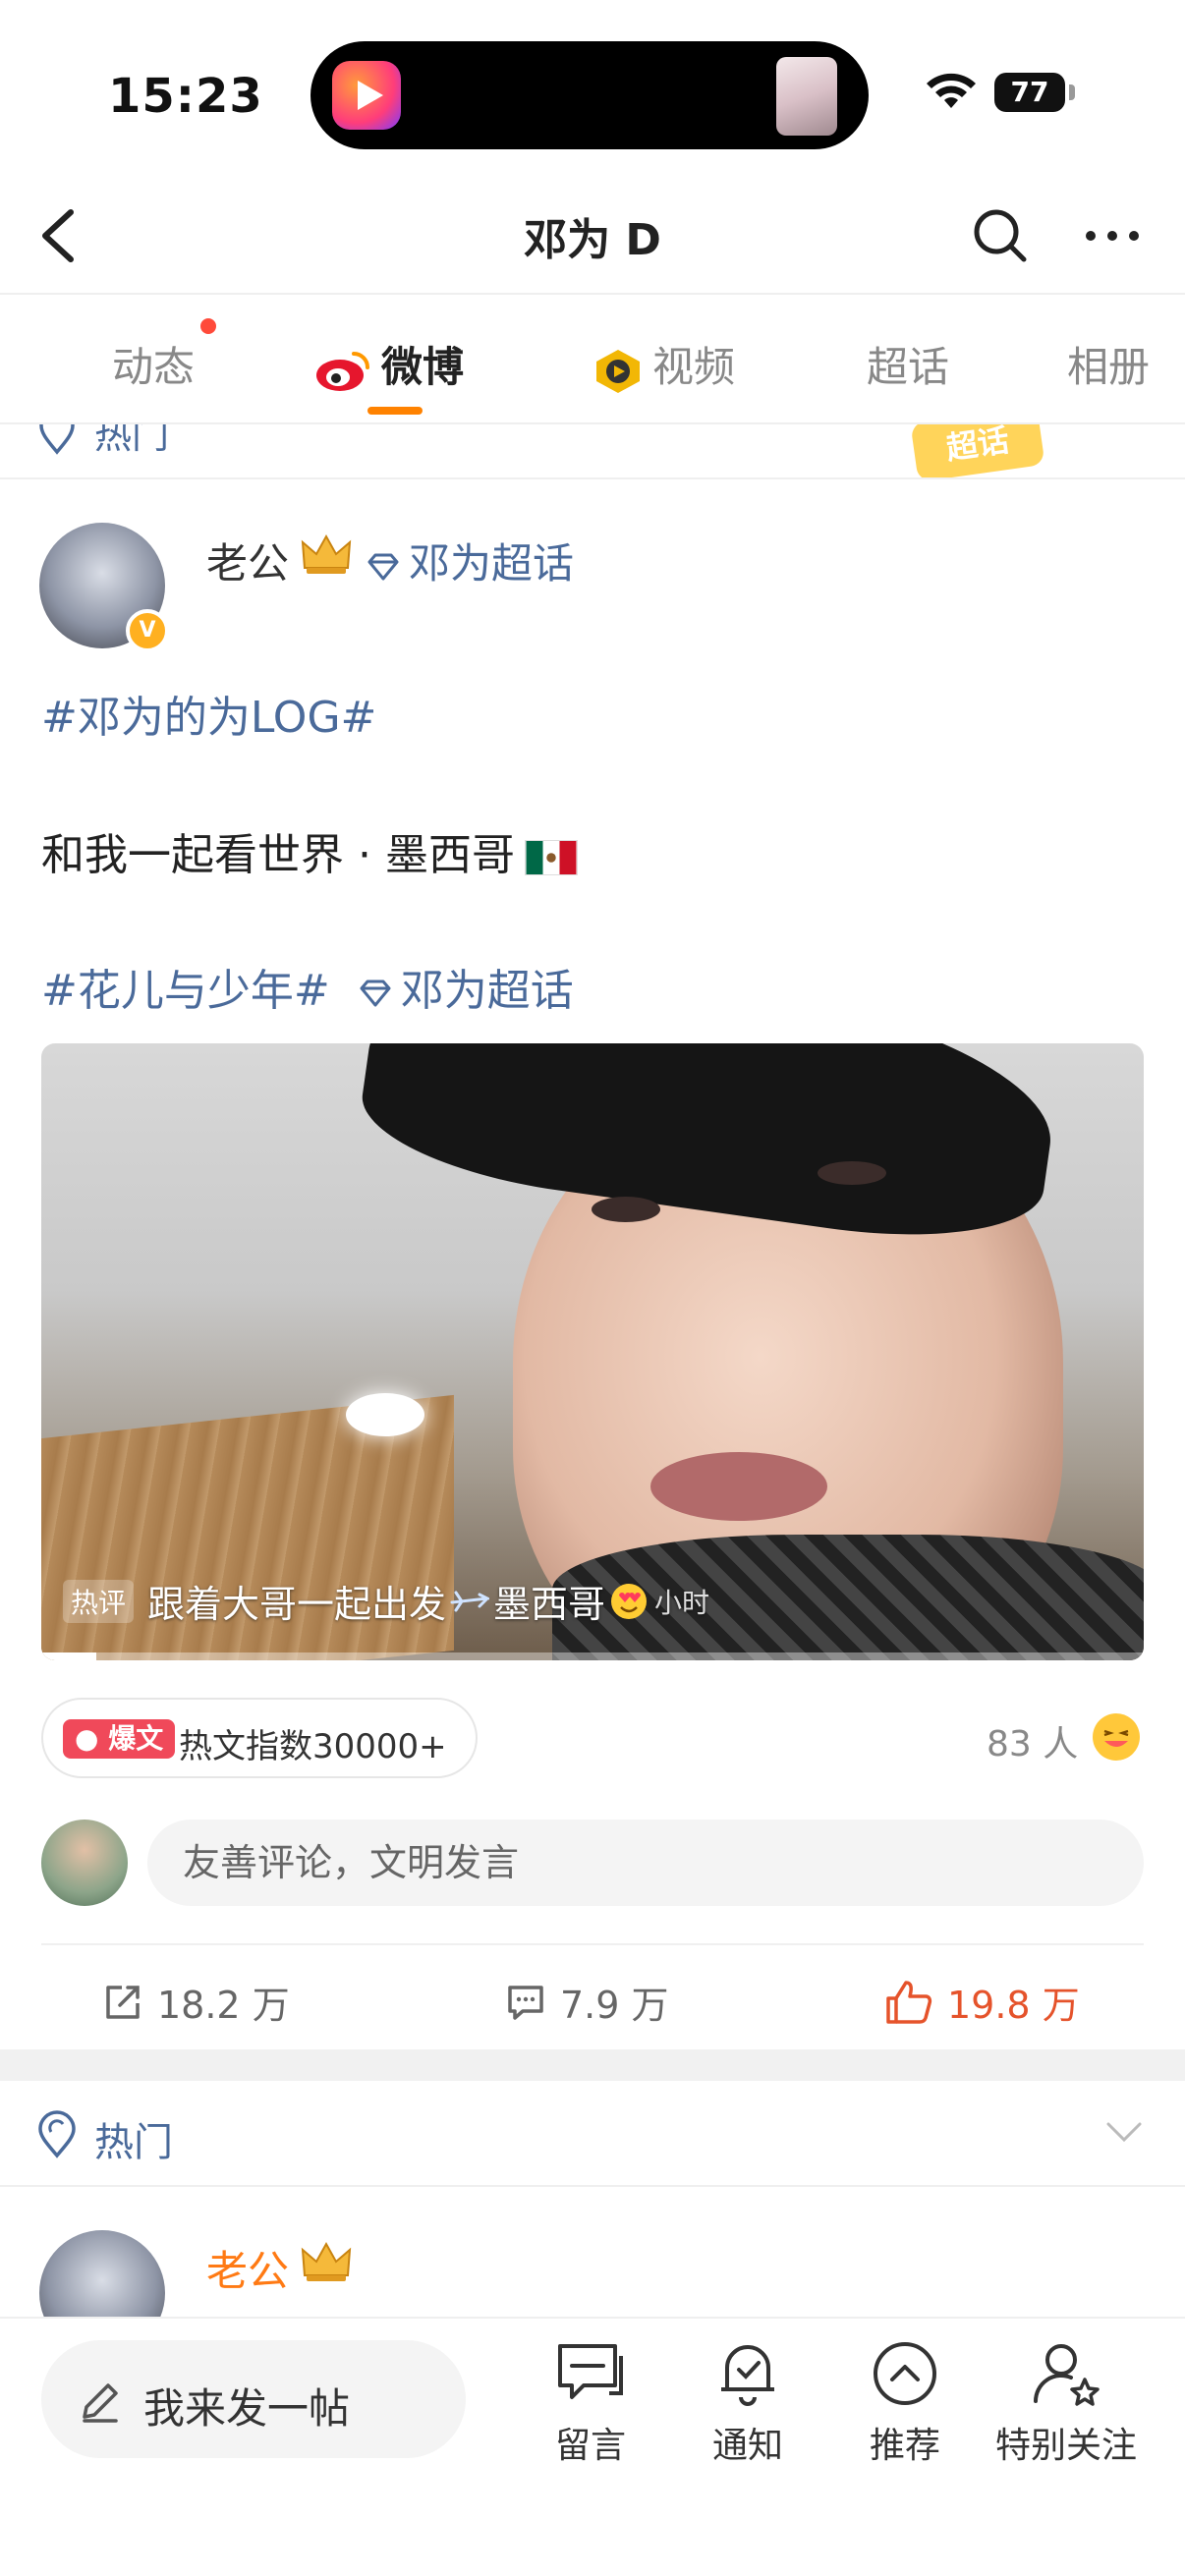 The height and width of the screenshot is (2576, 1185). What do you see at coordinates (526, 2002) in the screenshot?
I see `comment-icon` at bounding box center [526, 2002].